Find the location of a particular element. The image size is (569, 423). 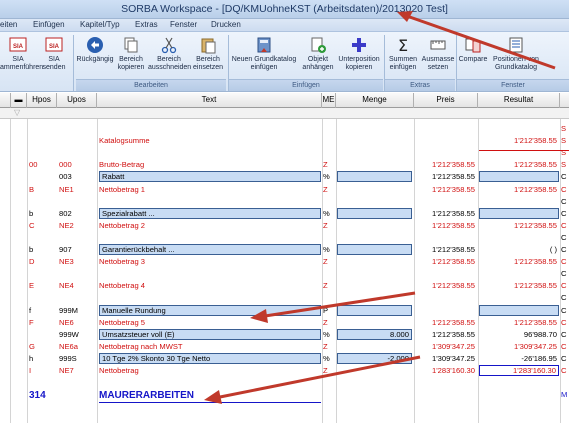

cell-resultat: -26'186.95 is located at coordinates (519, 359).